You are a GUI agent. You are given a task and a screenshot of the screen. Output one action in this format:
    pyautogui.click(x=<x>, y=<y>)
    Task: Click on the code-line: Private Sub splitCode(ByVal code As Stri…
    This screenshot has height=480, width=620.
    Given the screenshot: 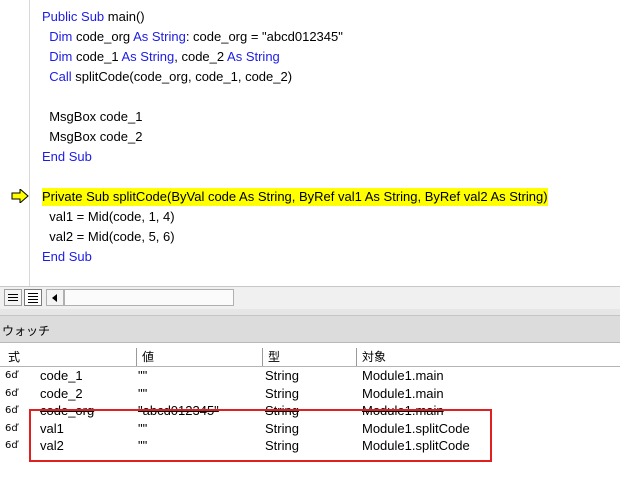 What is the action you would take?
    pyautogui.click(x=295, y=197)
    